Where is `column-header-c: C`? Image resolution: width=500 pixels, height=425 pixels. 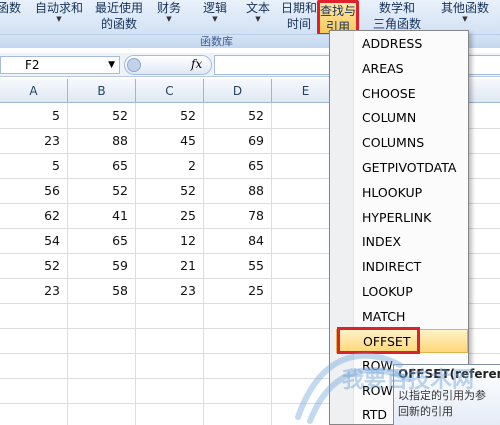
column-header-c: C is located at coordinates (170, 91).